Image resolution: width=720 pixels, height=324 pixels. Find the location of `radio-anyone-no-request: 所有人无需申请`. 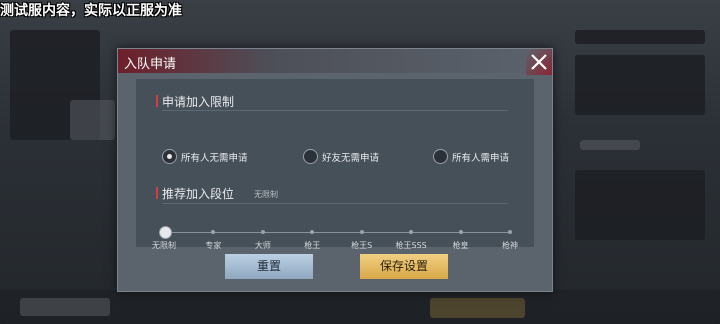

radio-anyone-no-request: 所有人无需申请 is located at coordinates (205, 156).